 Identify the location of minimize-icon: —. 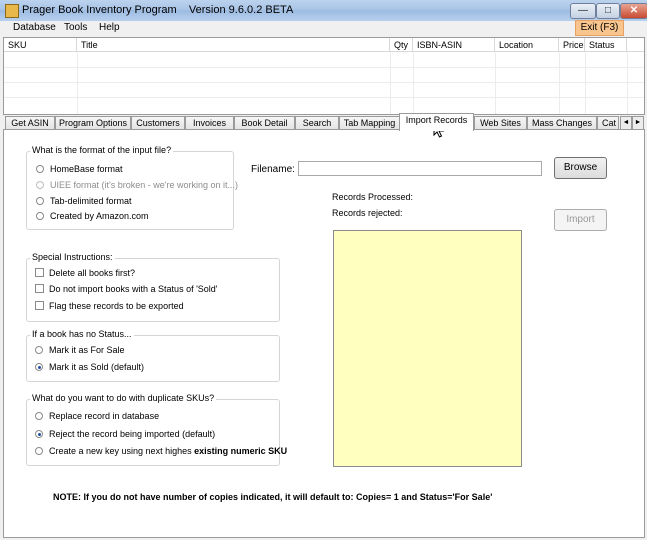
(583, 10).